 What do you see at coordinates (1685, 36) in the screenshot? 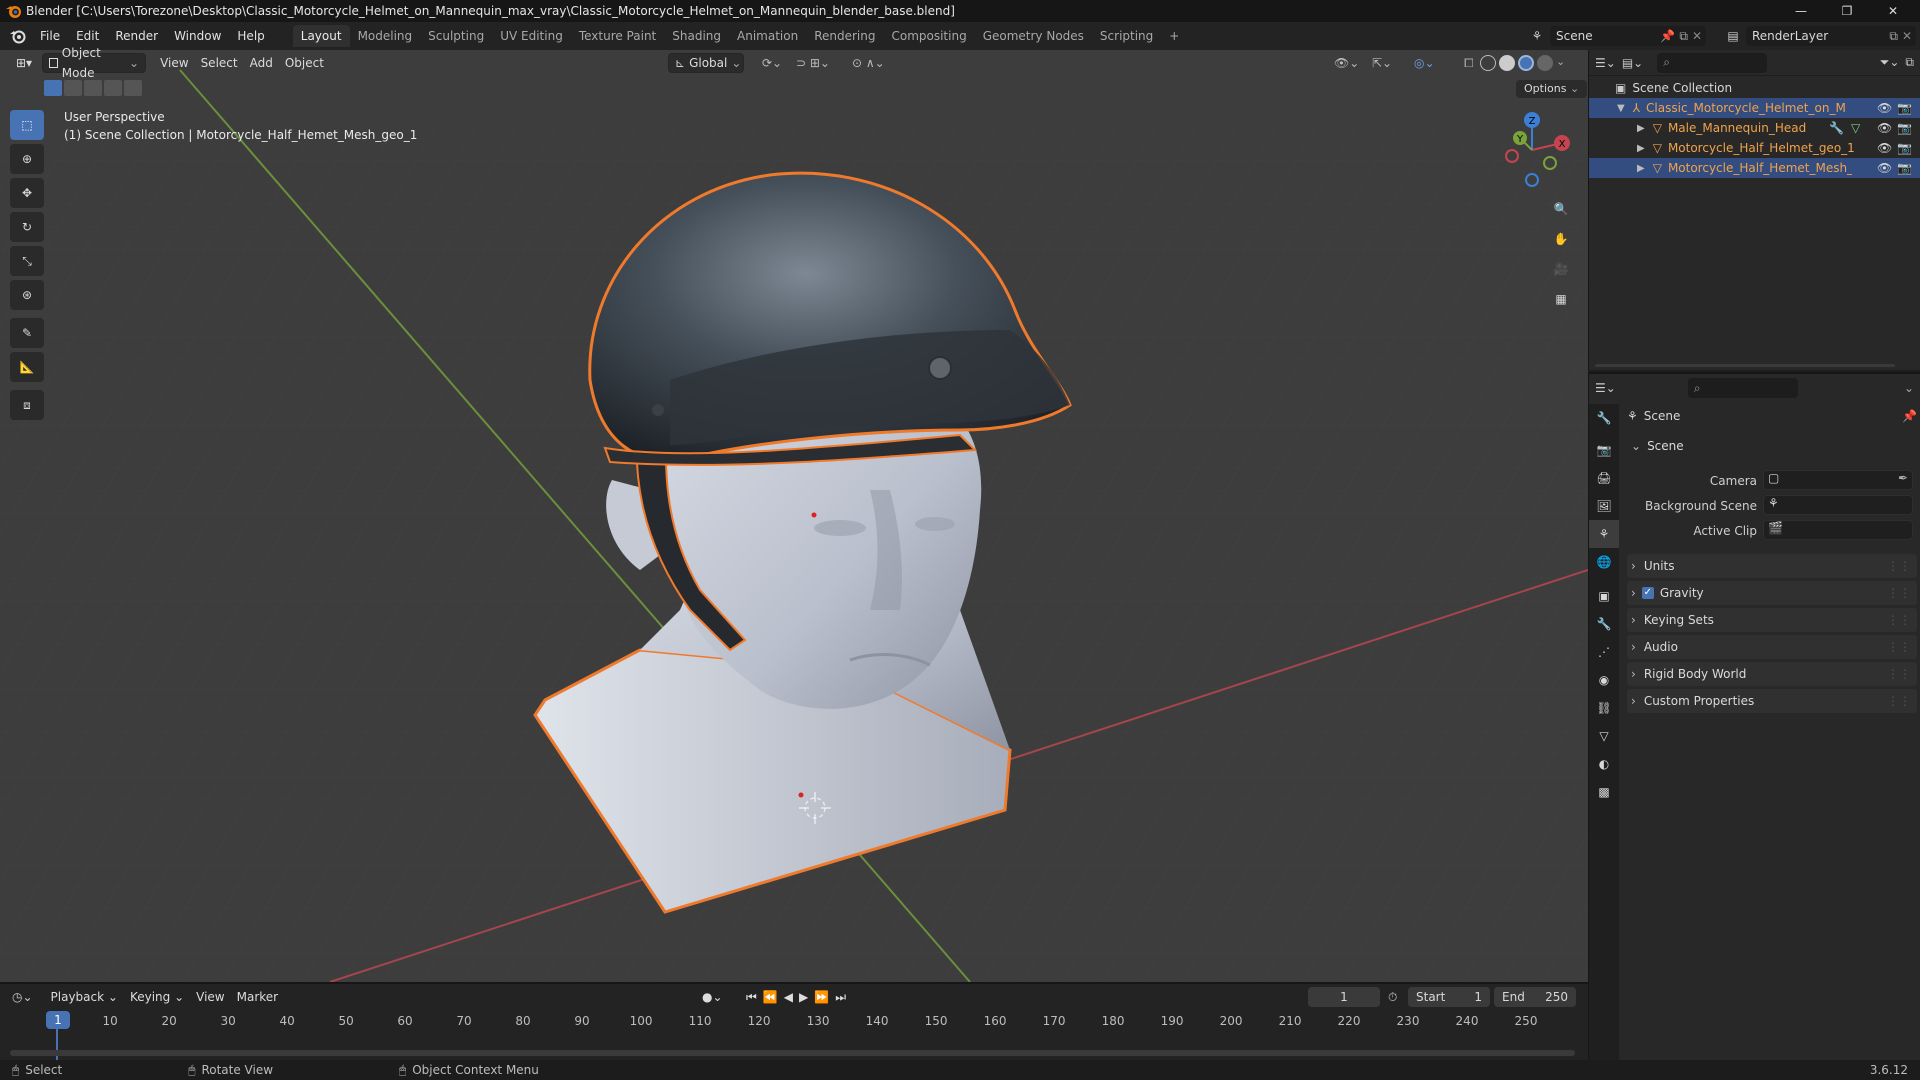
I see `new-scene-icon: ⧉` at bounding box center [1685, 36].